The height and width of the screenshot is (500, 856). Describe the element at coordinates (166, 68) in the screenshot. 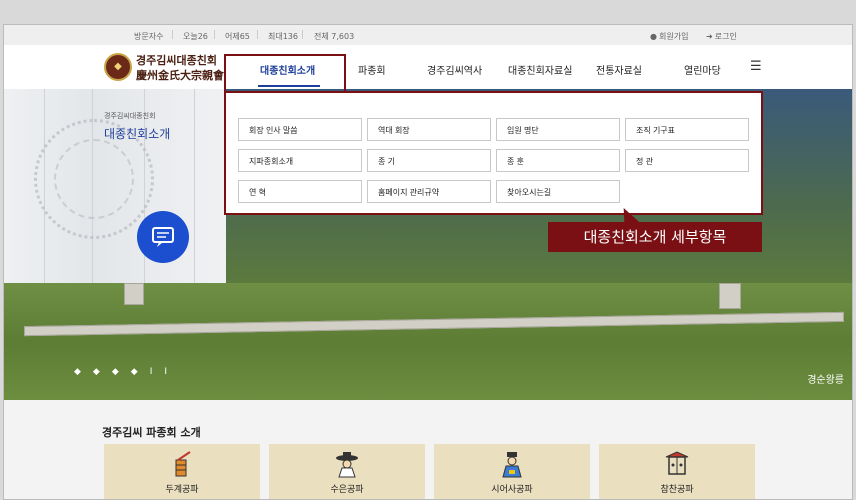

I see `site-logo: ◆ 경주김씨대종친회 慶州金氏大宗親會` at that location.